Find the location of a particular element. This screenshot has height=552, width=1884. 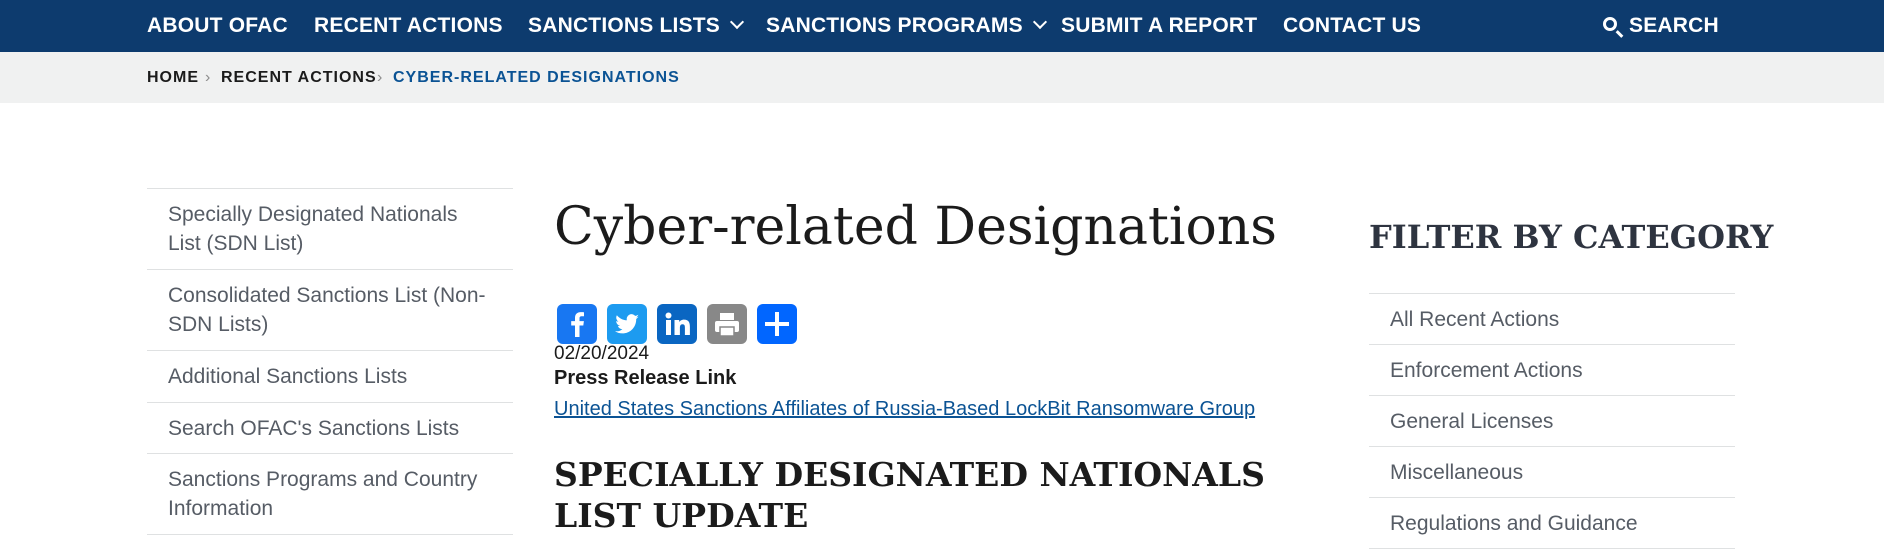

page-title: Cyber-related Designations is located at coordinates (915, 227).